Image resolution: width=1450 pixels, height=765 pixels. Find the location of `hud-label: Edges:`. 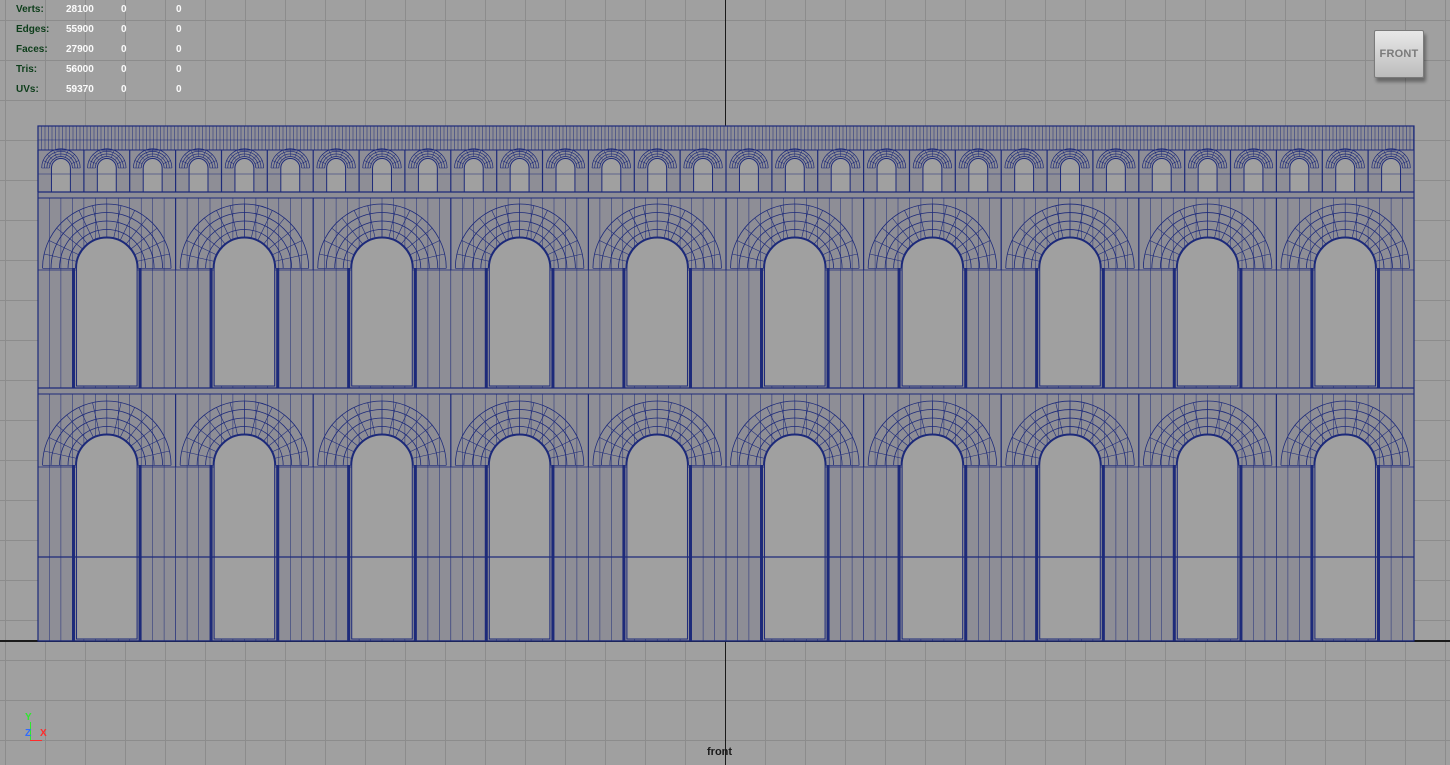

hud-label: Edges: is located at coordinates (33, 29).